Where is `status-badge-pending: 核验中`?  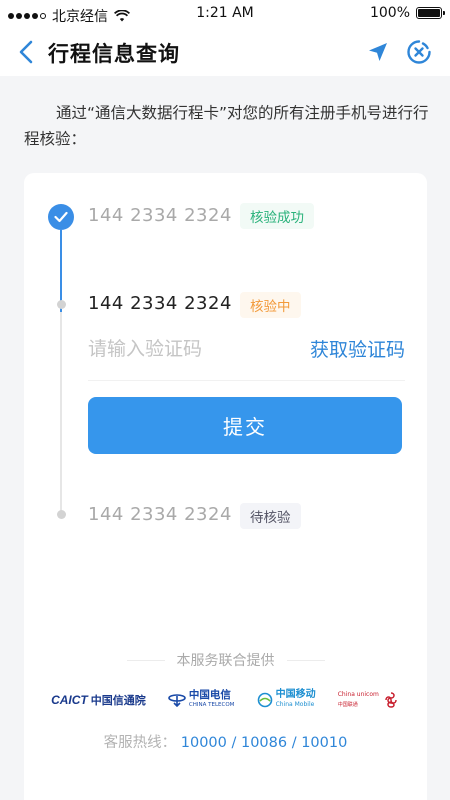 status-badge-pending: 核验中 is located at coordinates (270, 305).